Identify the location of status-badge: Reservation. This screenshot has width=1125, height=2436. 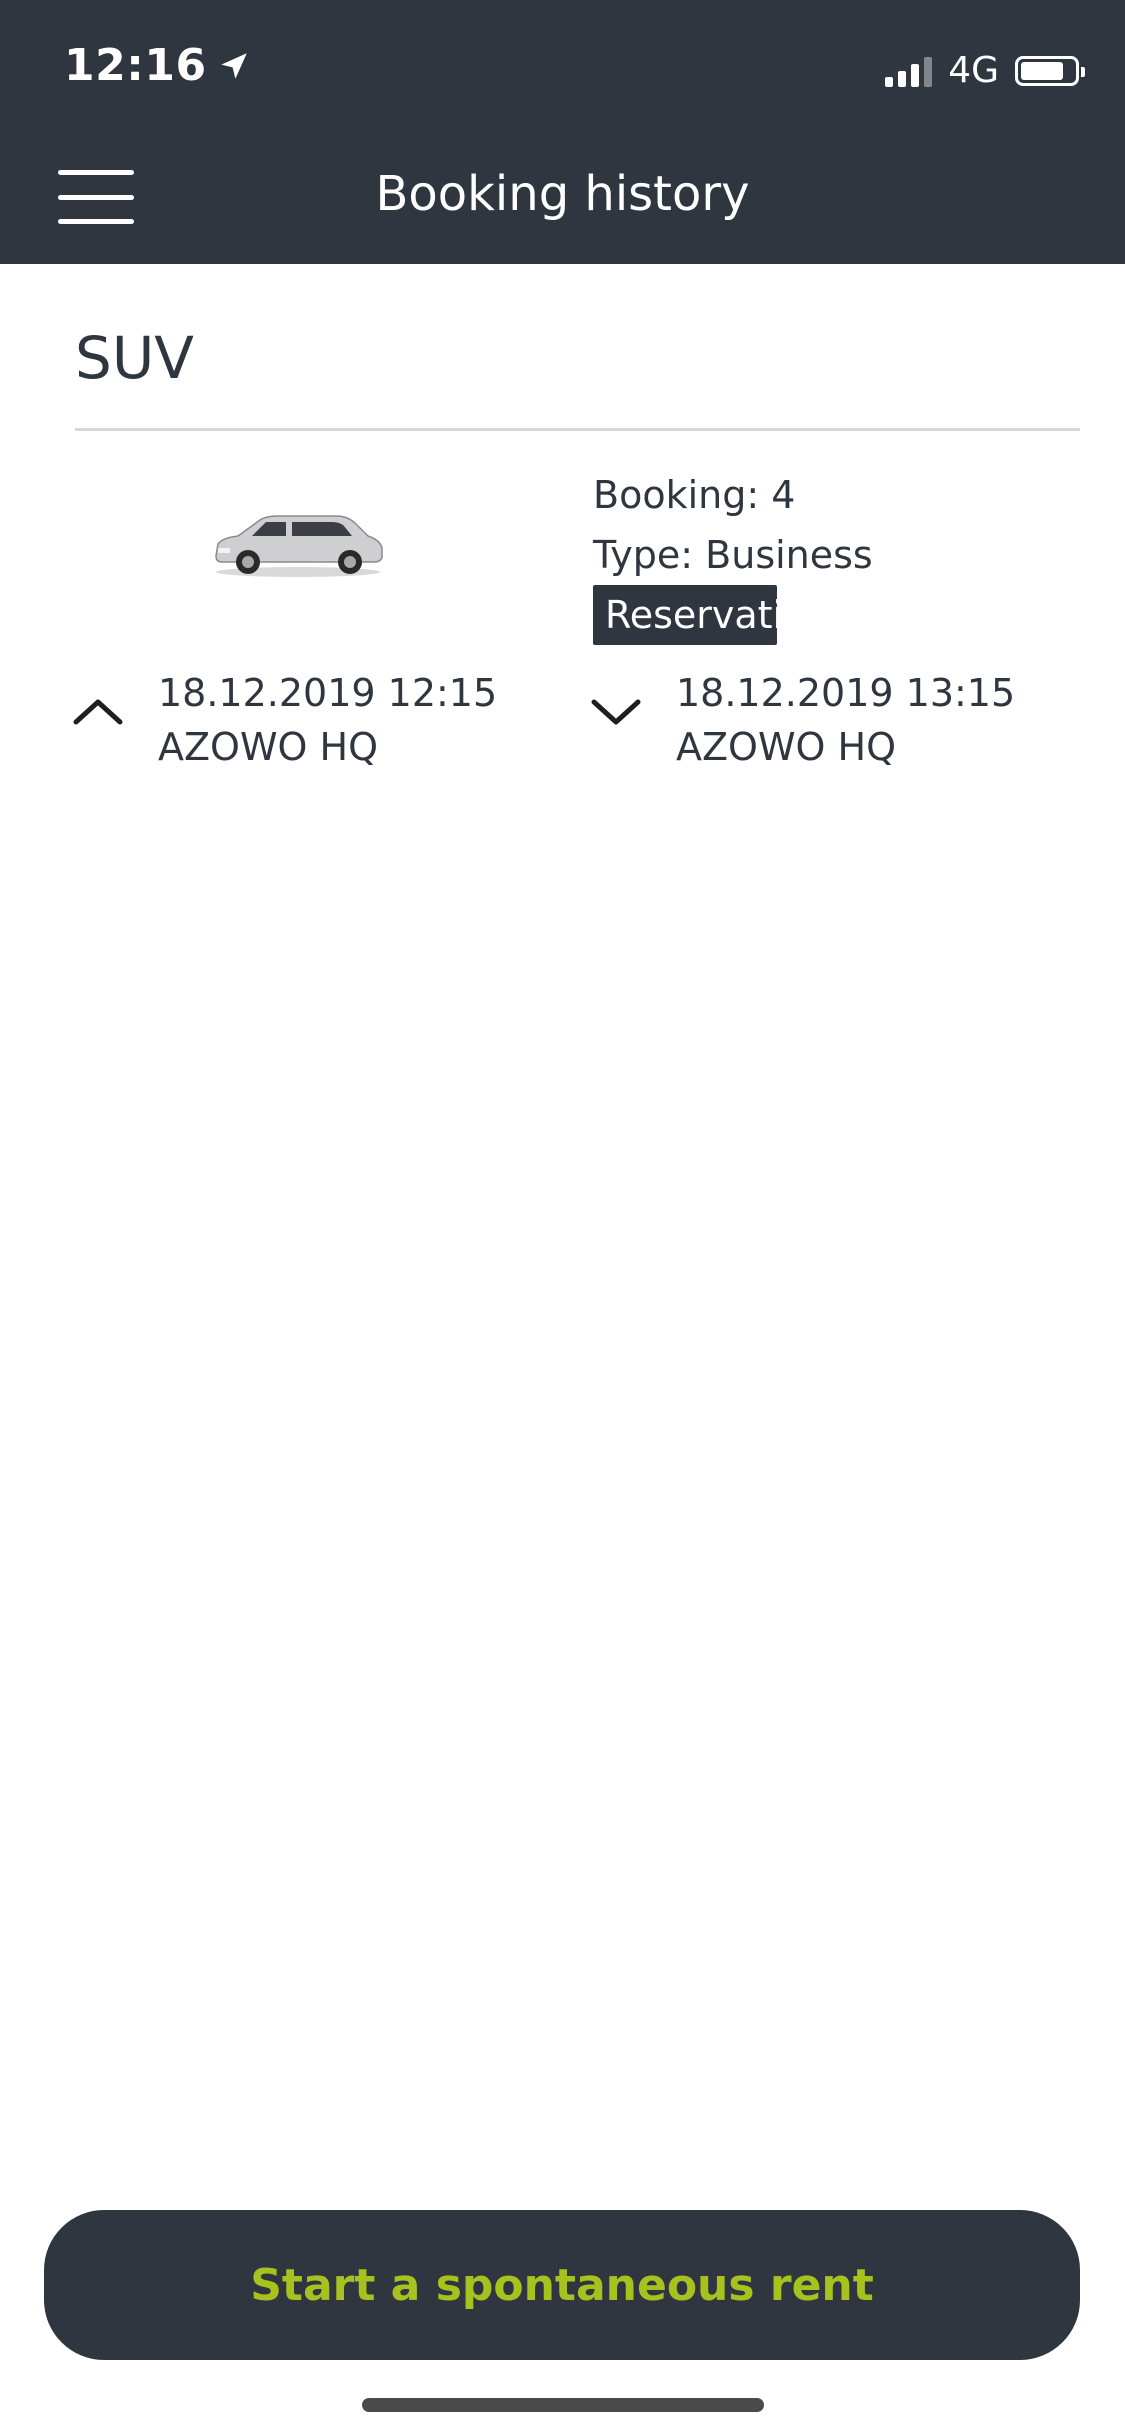
(711, 615).